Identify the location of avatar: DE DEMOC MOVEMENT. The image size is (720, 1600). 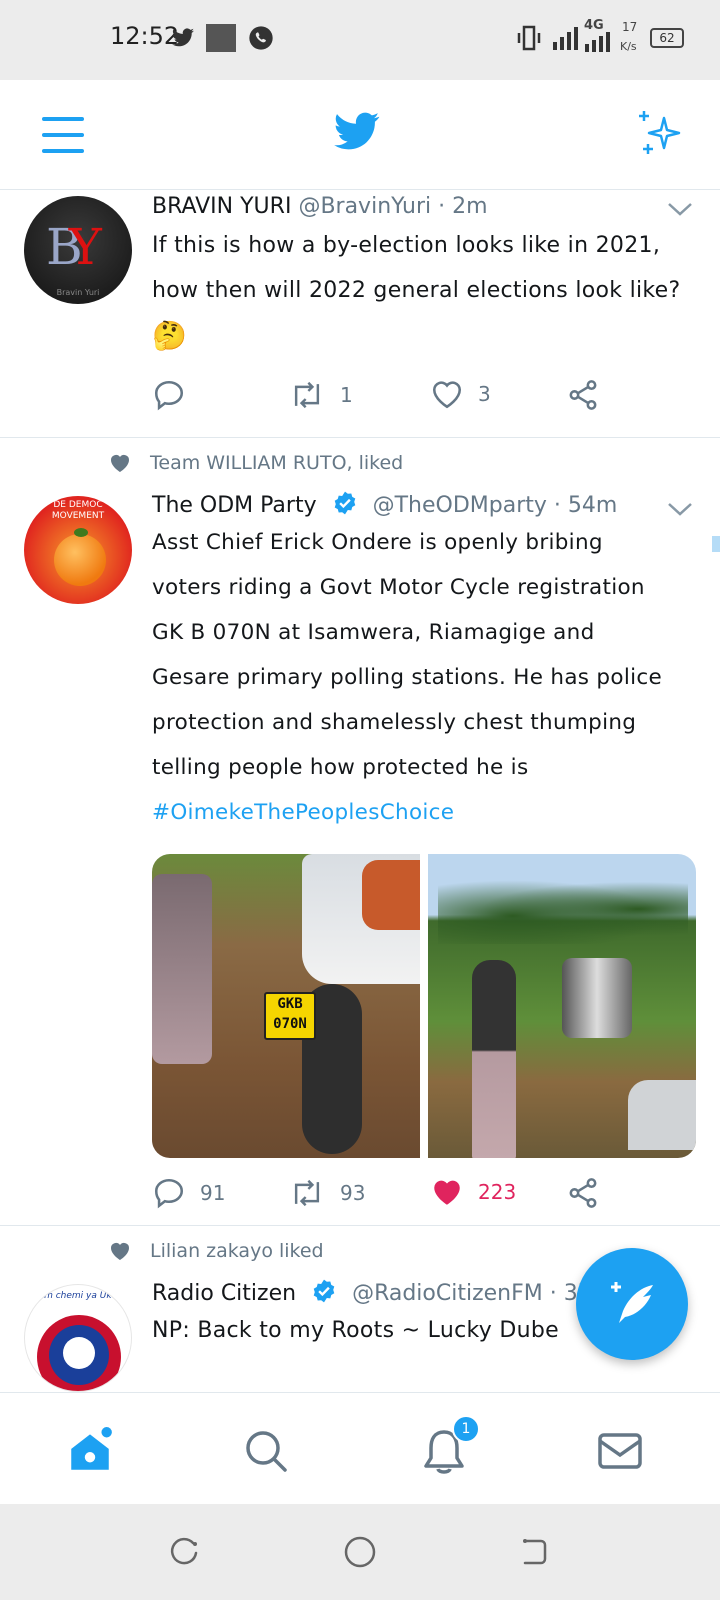
(78, 550).